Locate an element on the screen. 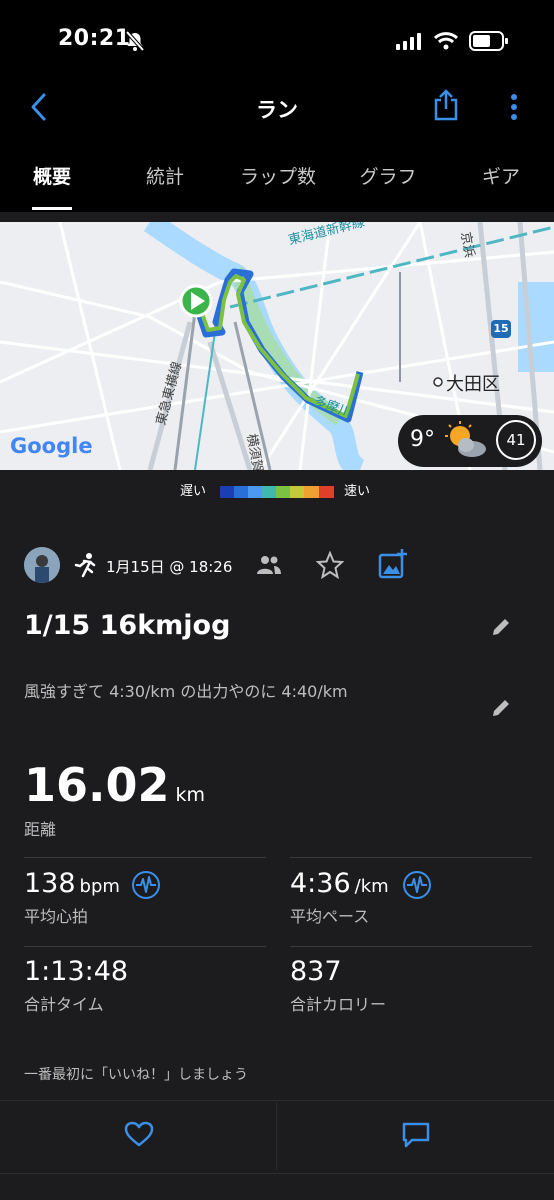 The image size is (554, 1200). tab-overview: 概要 is located at coordinates (53, 175).